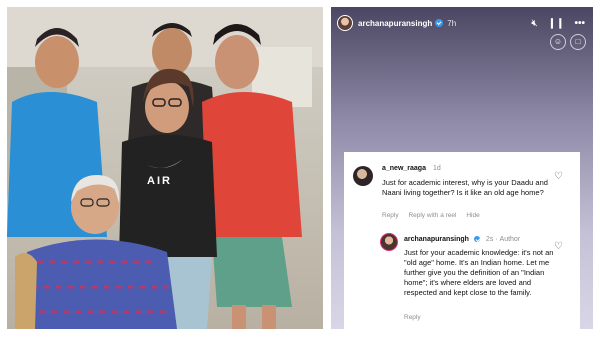  What do you see at coordinates (436, 239) in the screenshot?
I see `reply-username-text: archanapuransingh` at bounding box center [436, 239].